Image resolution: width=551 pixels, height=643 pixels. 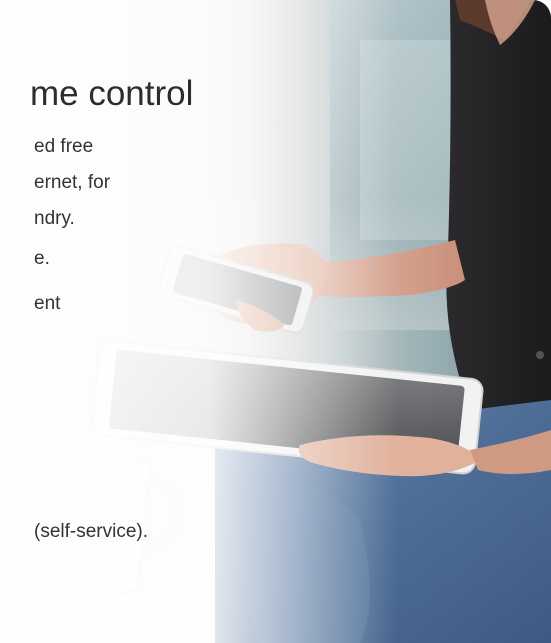 I want to click on hero-text-line: ernet, for, so click(x=72, y=182).